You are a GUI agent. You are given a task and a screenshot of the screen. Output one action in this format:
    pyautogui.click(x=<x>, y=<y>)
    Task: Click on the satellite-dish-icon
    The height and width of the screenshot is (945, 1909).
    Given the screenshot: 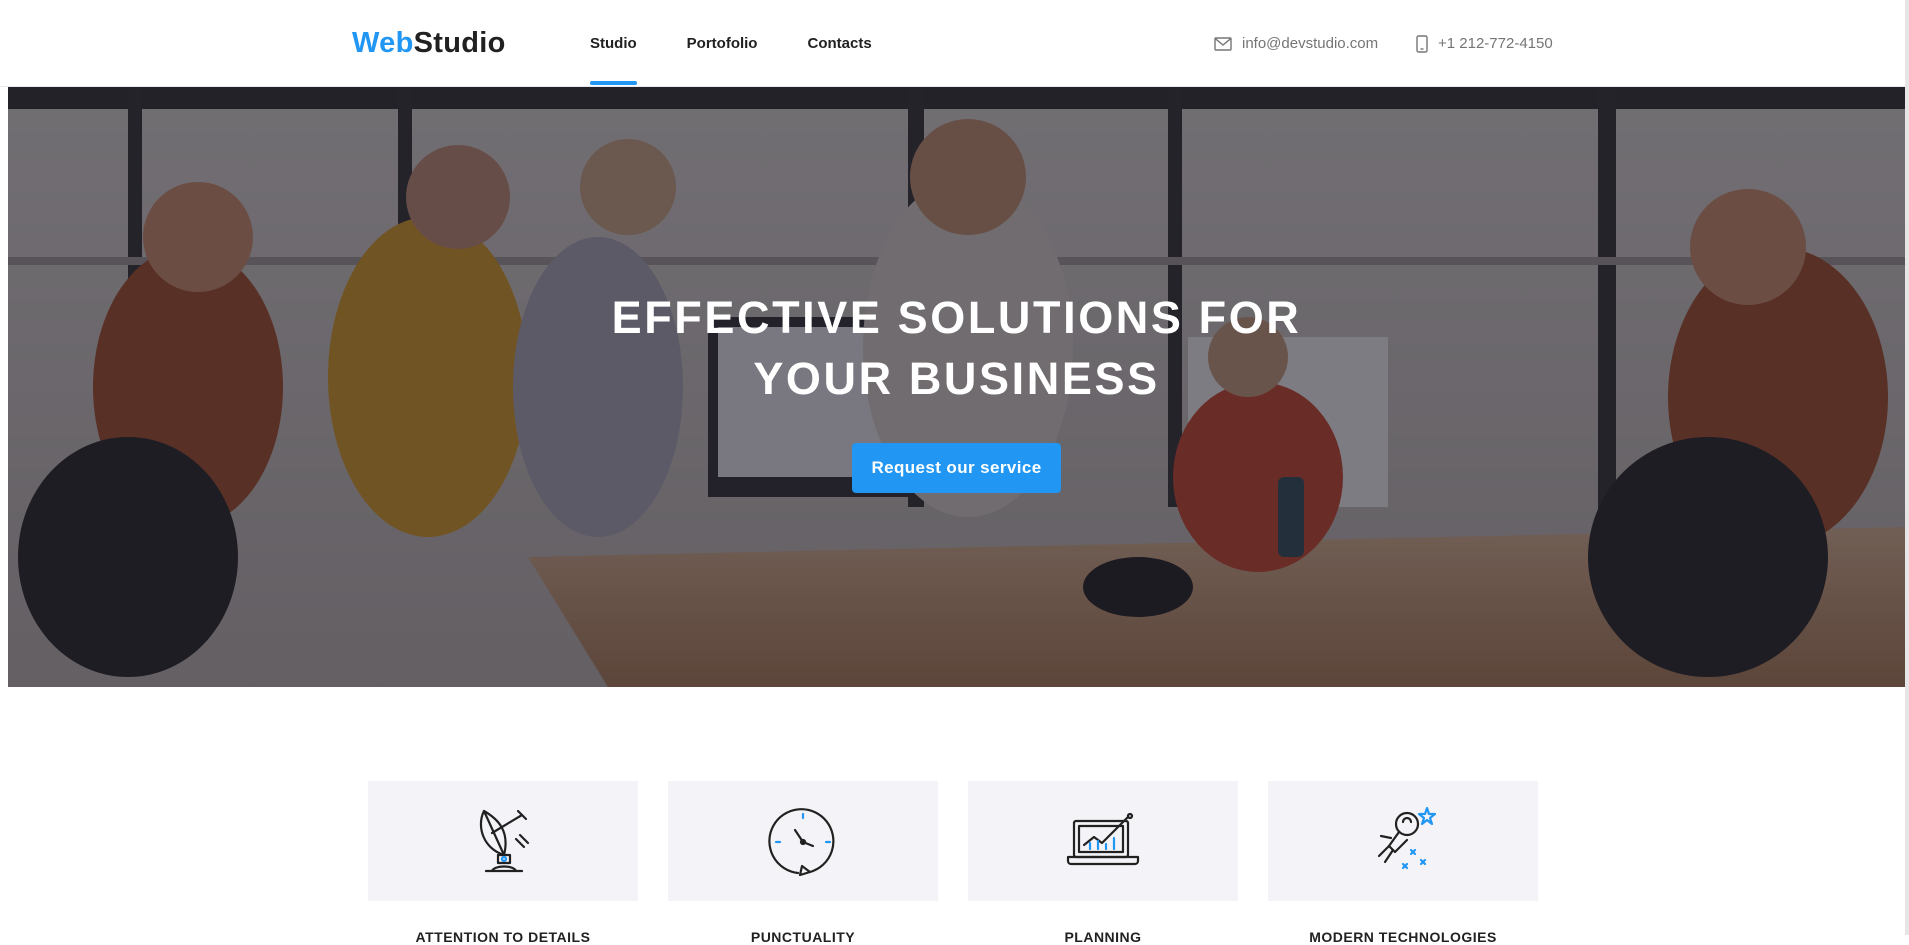 What is the action you would take?
    pyautogui.click(x=504, y=841)
    